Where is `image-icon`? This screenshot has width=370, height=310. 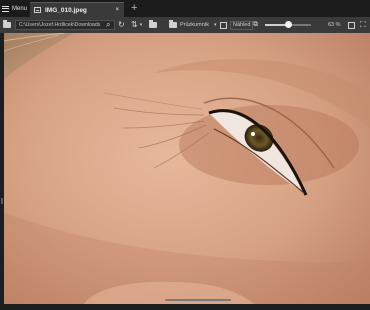
image-icon is located at coordinates (223, 25).